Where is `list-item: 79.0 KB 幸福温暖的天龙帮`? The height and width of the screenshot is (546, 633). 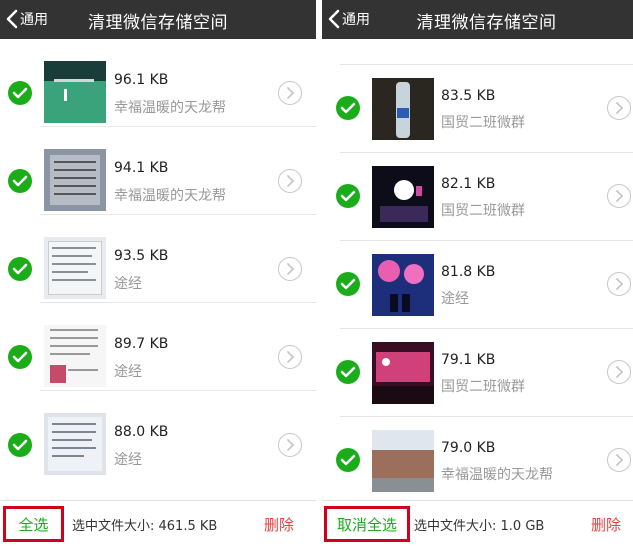 list-item: 79.0 KB 幸福温暖的天龙帮 is located at coordinates (477, 458).